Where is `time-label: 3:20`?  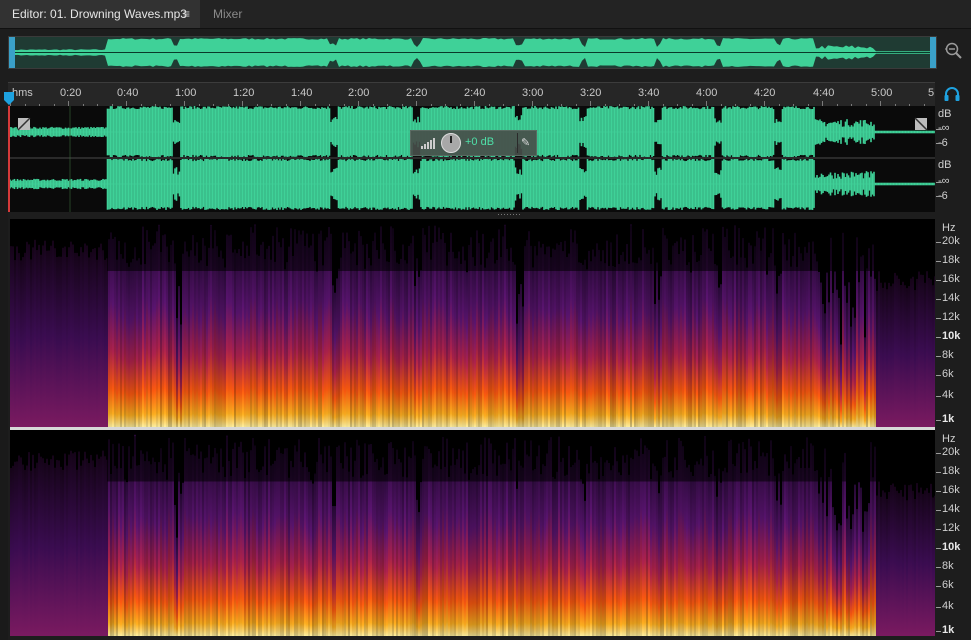
time-label: 3:20 is located at coordinates (591, 93).